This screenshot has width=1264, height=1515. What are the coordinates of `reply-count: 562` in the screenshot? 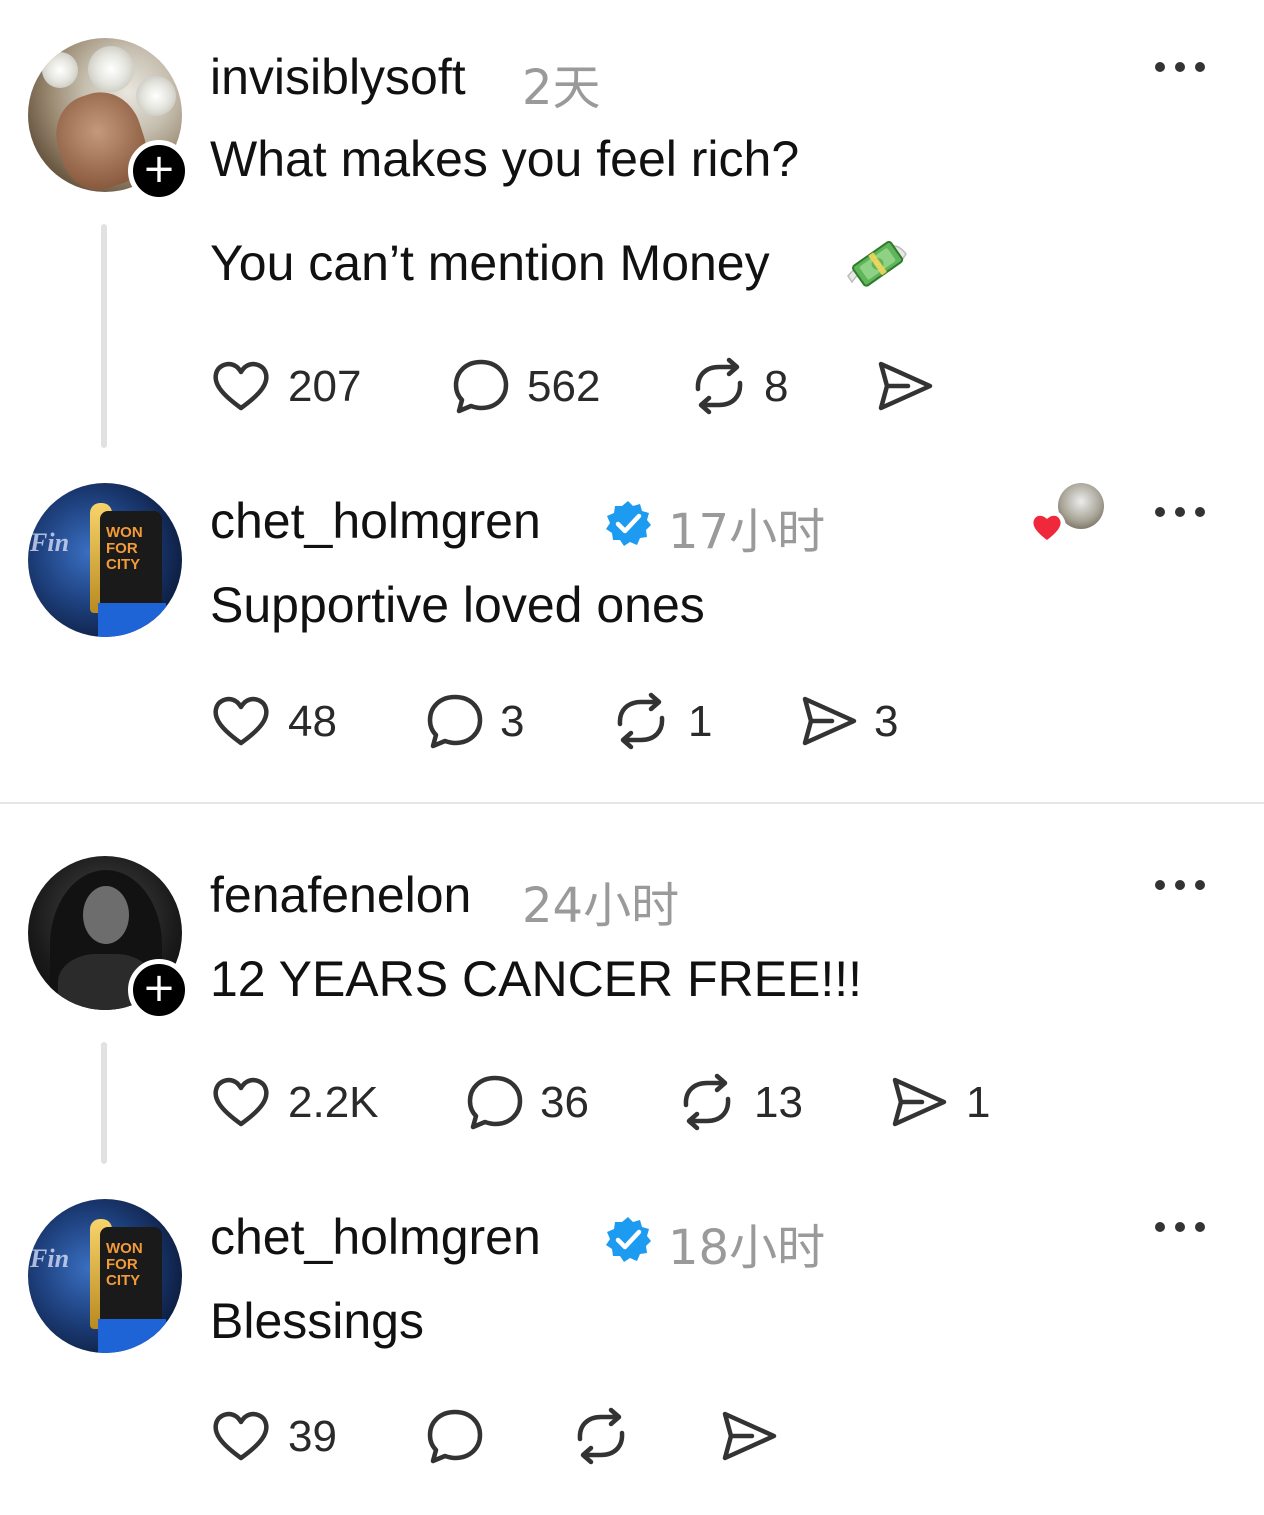 It's located at (564, 386).